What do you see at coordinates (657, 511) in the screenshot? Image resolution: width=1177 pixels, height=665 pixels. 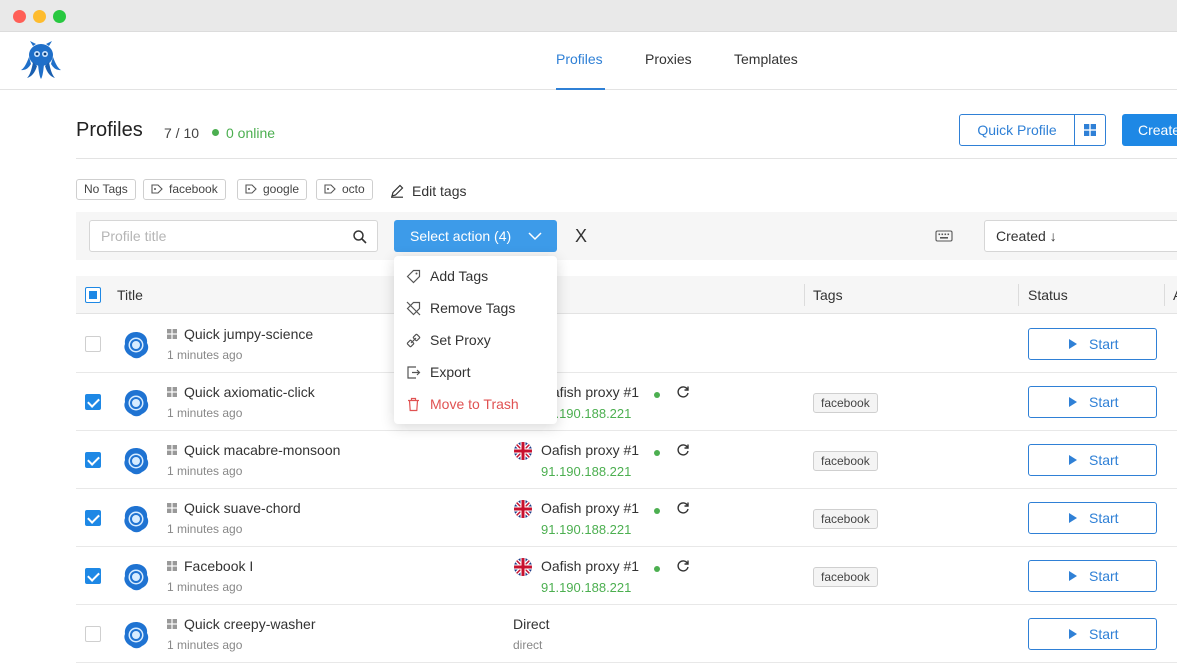 I see `proxy-status-dot` at bounding box center [657, 511].